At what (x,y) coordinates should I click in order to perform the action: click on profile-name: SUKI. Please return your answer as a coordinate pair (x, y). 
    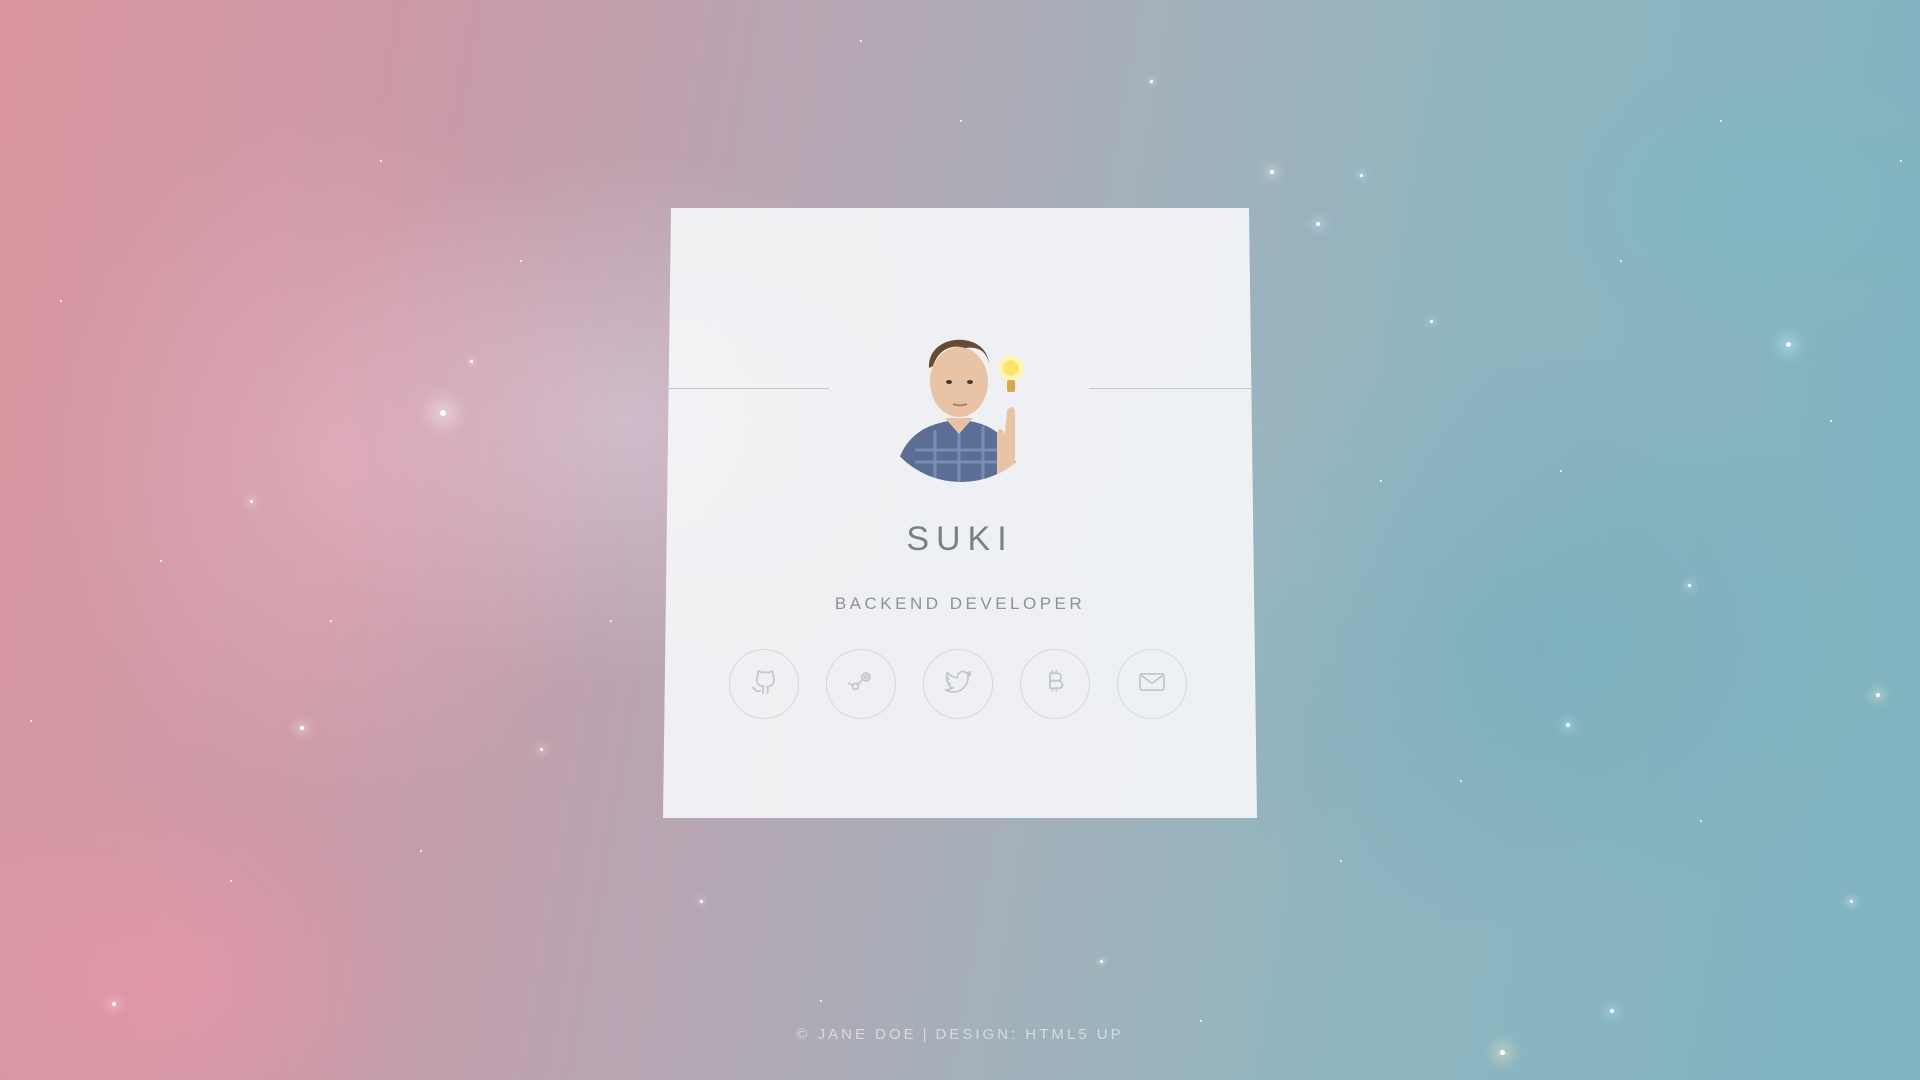
    Looking at the image, I should click on (960, 539).